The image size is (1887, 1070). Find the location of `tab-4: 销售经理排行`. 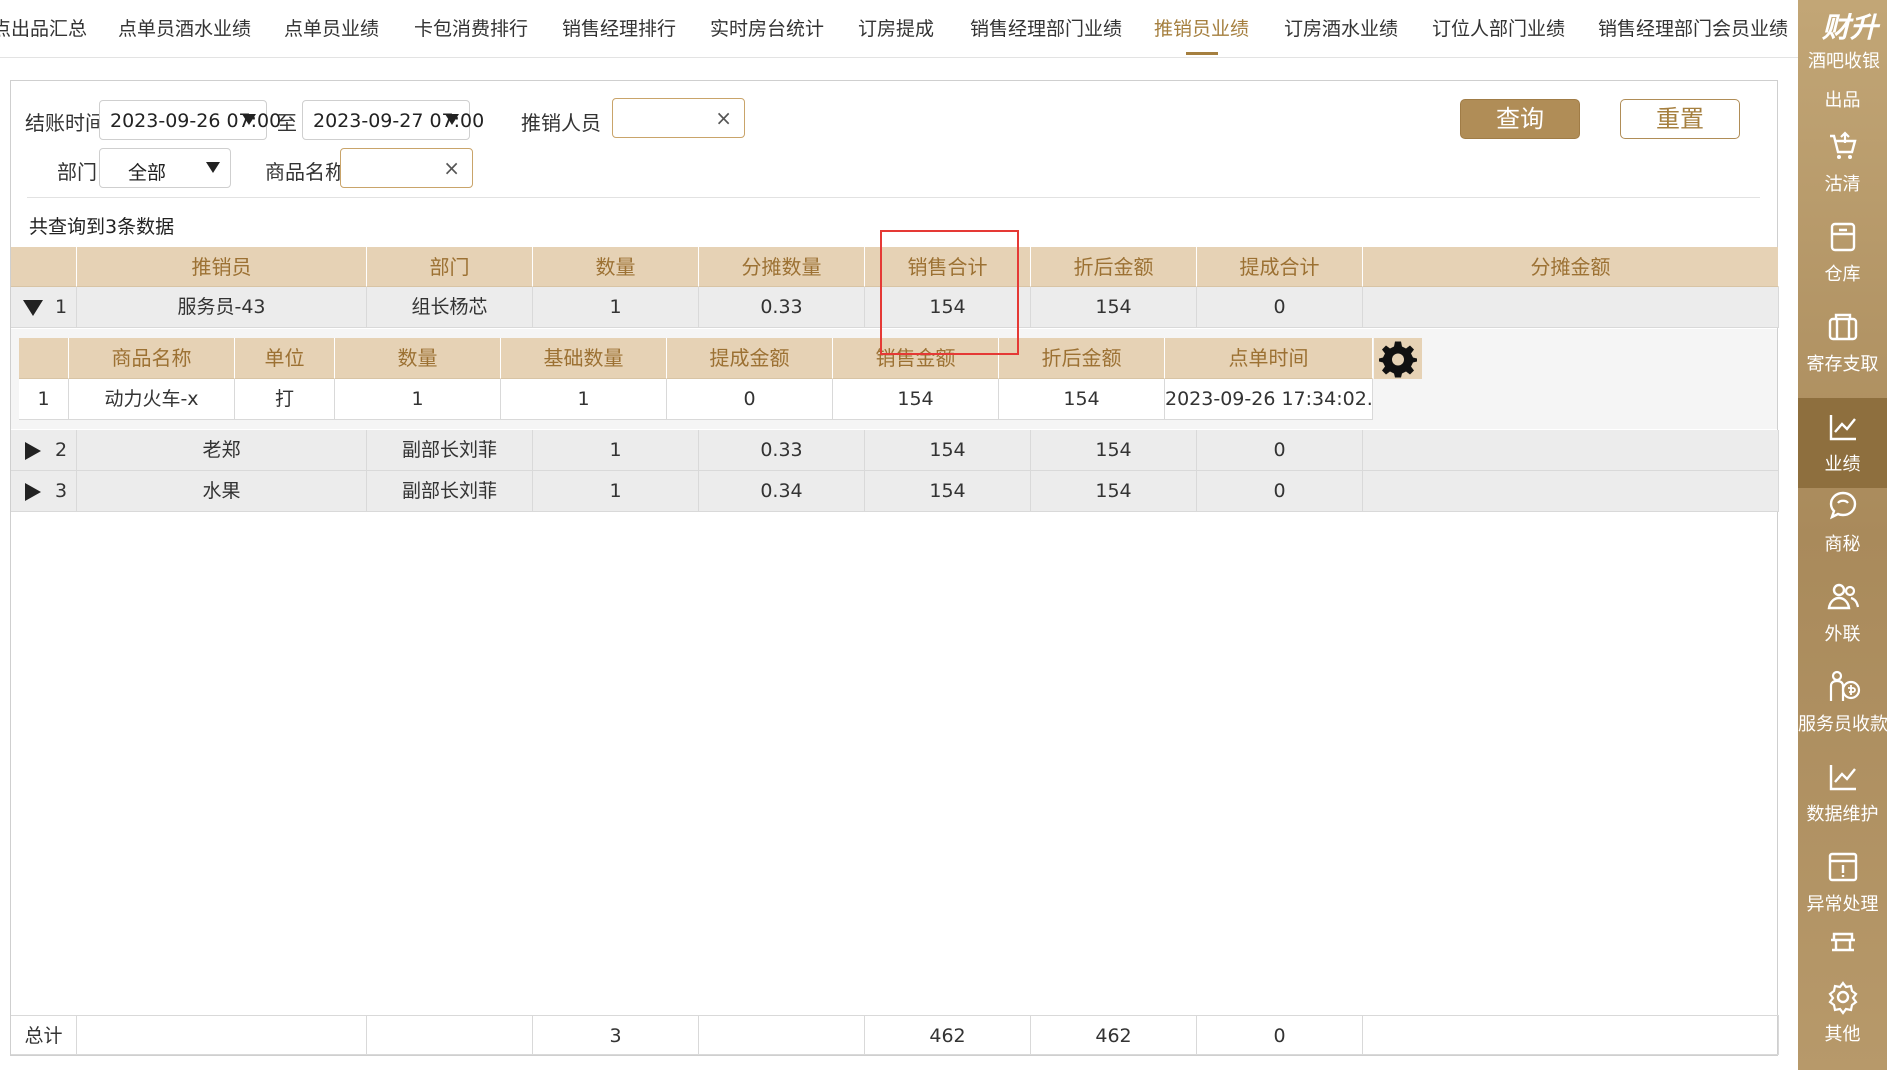

tab-4: 销售经理排行 is located at coordinates (619, 34).